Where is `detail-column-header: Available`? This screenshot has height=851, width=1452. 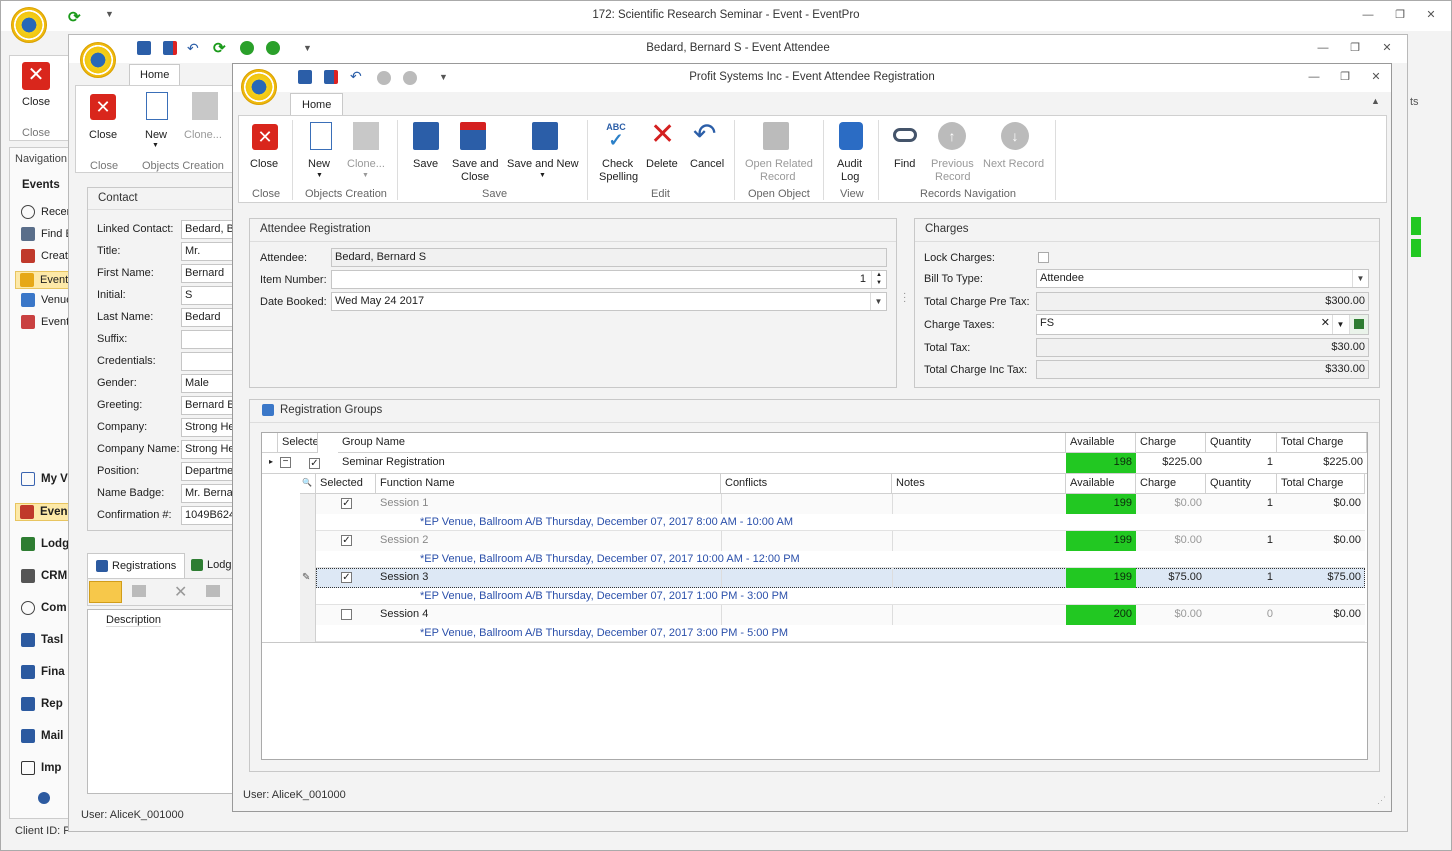
detail-column-header: Available is located at coordinates (1101, 484).